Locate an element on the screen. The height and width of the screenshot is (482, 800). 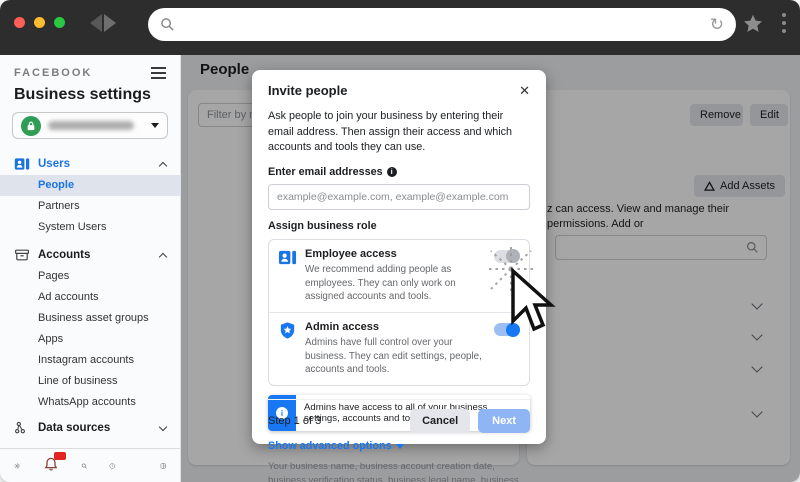
employee-badge-icon is located at coordinates (287, 257).